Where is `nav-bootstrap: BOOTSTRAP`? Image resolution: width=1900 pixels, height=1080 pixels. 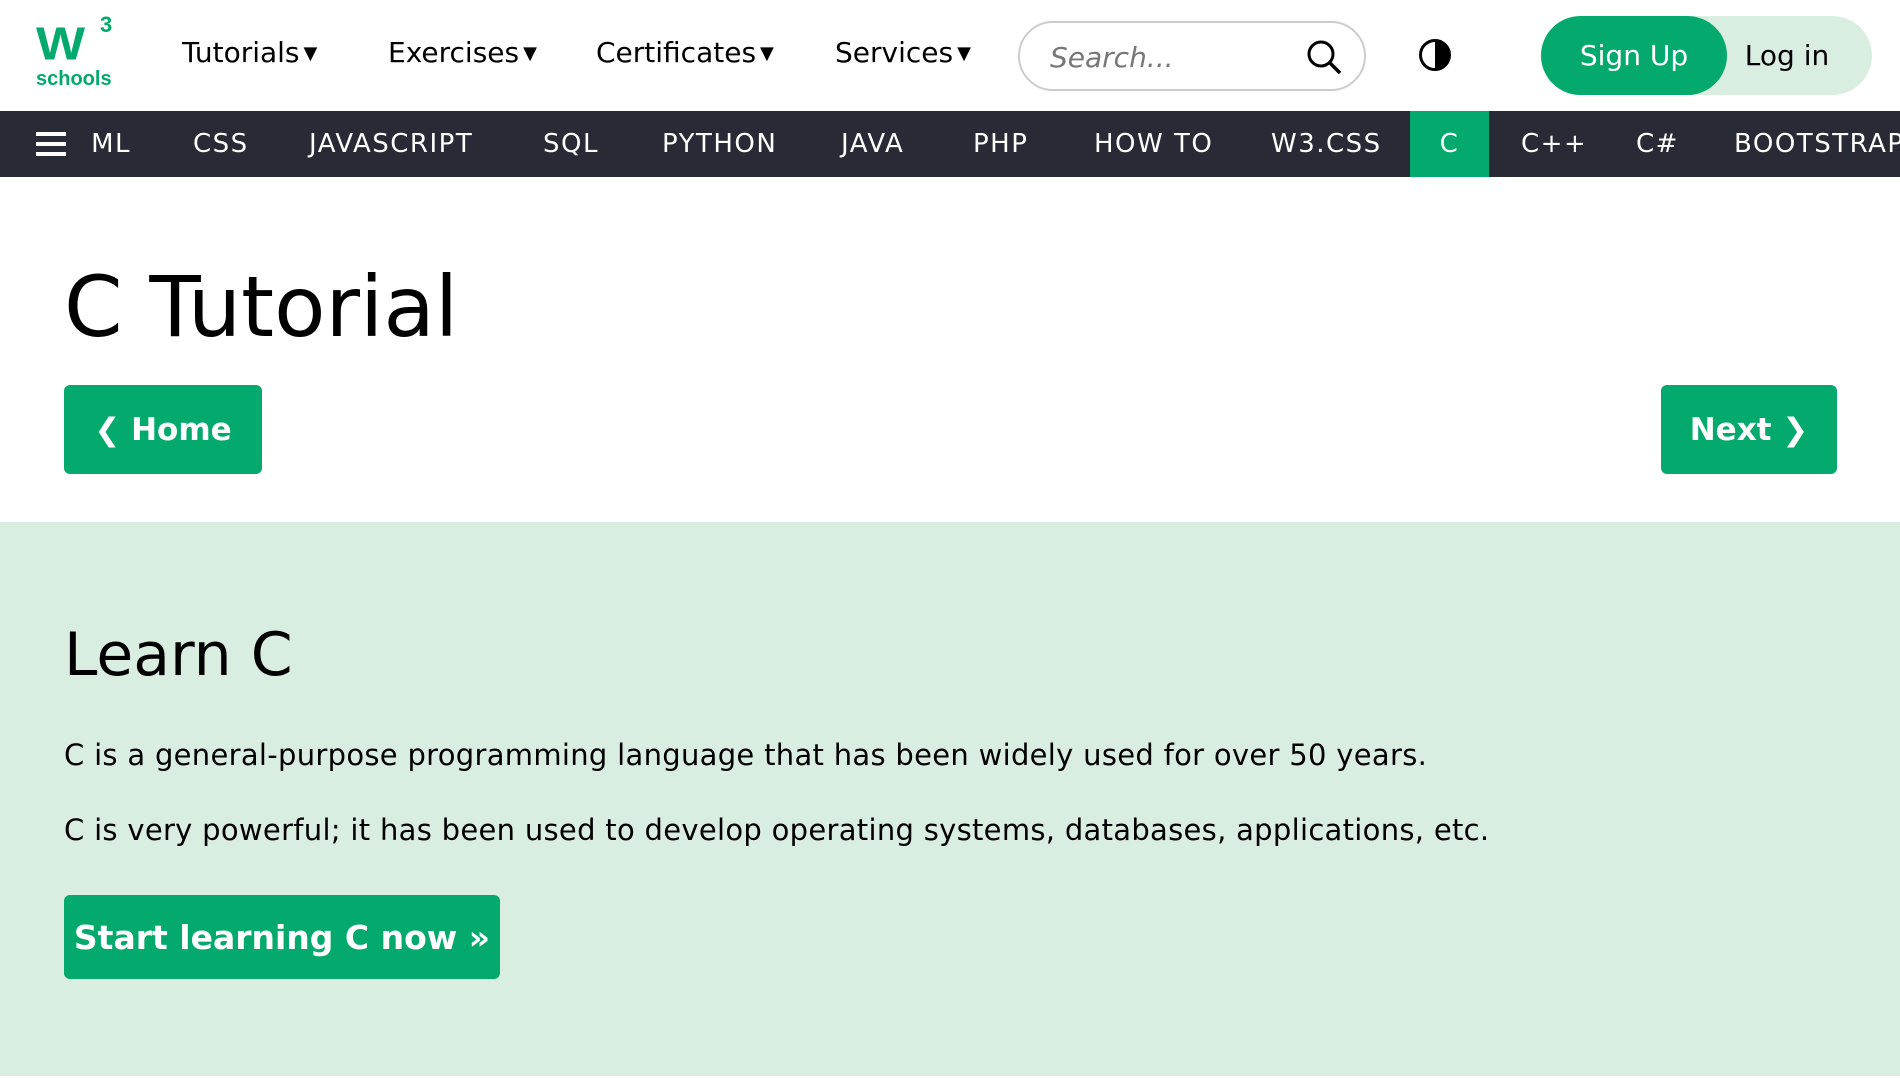
nav-bootstrap: BOOTSTRAP is located at coordinates (1817, 144).